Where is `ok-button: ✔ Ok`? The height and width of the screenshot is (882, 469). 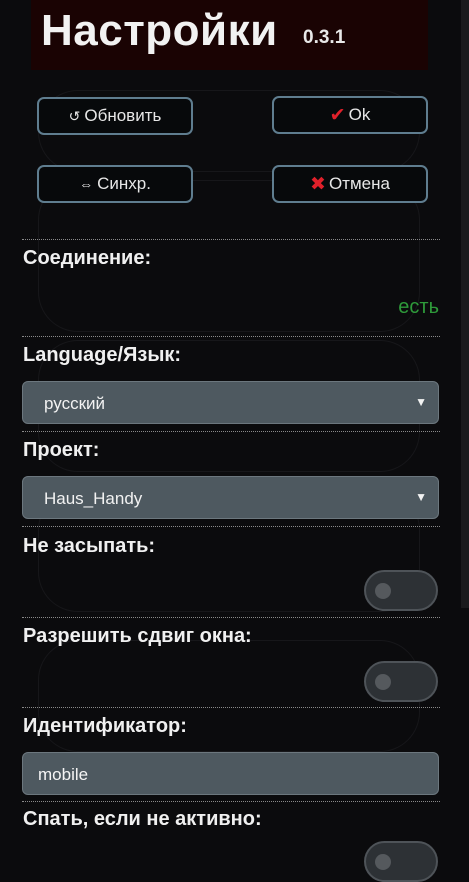 ok-button: ✔ Ok is located at coordinates (350, 115).